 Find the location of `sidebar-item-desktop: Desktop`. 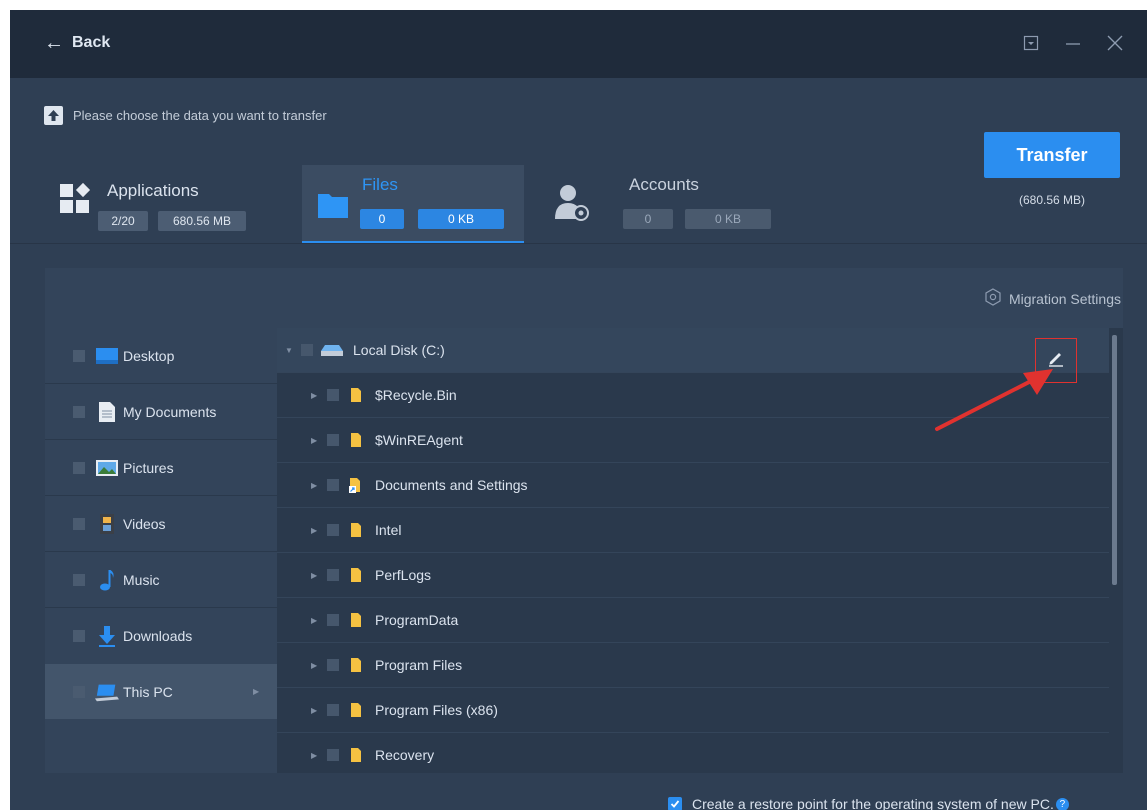

sidebar-item-desktop: Desktop is located at coordinates (161, 355).